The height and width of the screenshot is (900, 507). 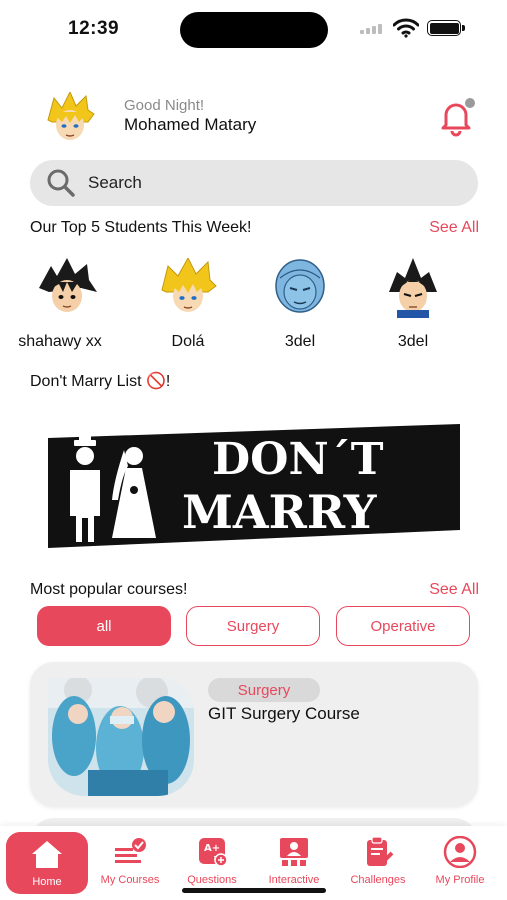 What do you see at coordinates (121, 737) in the screenshot?
I see `course-thumbnail` at bounding box center [121, 737].